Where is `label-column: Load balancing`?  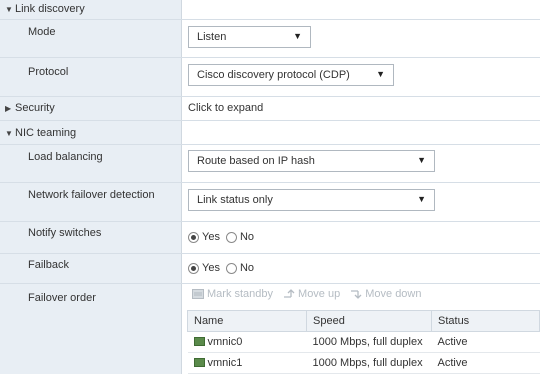
label-column: Load balancing is located at coordinates (91, 163).